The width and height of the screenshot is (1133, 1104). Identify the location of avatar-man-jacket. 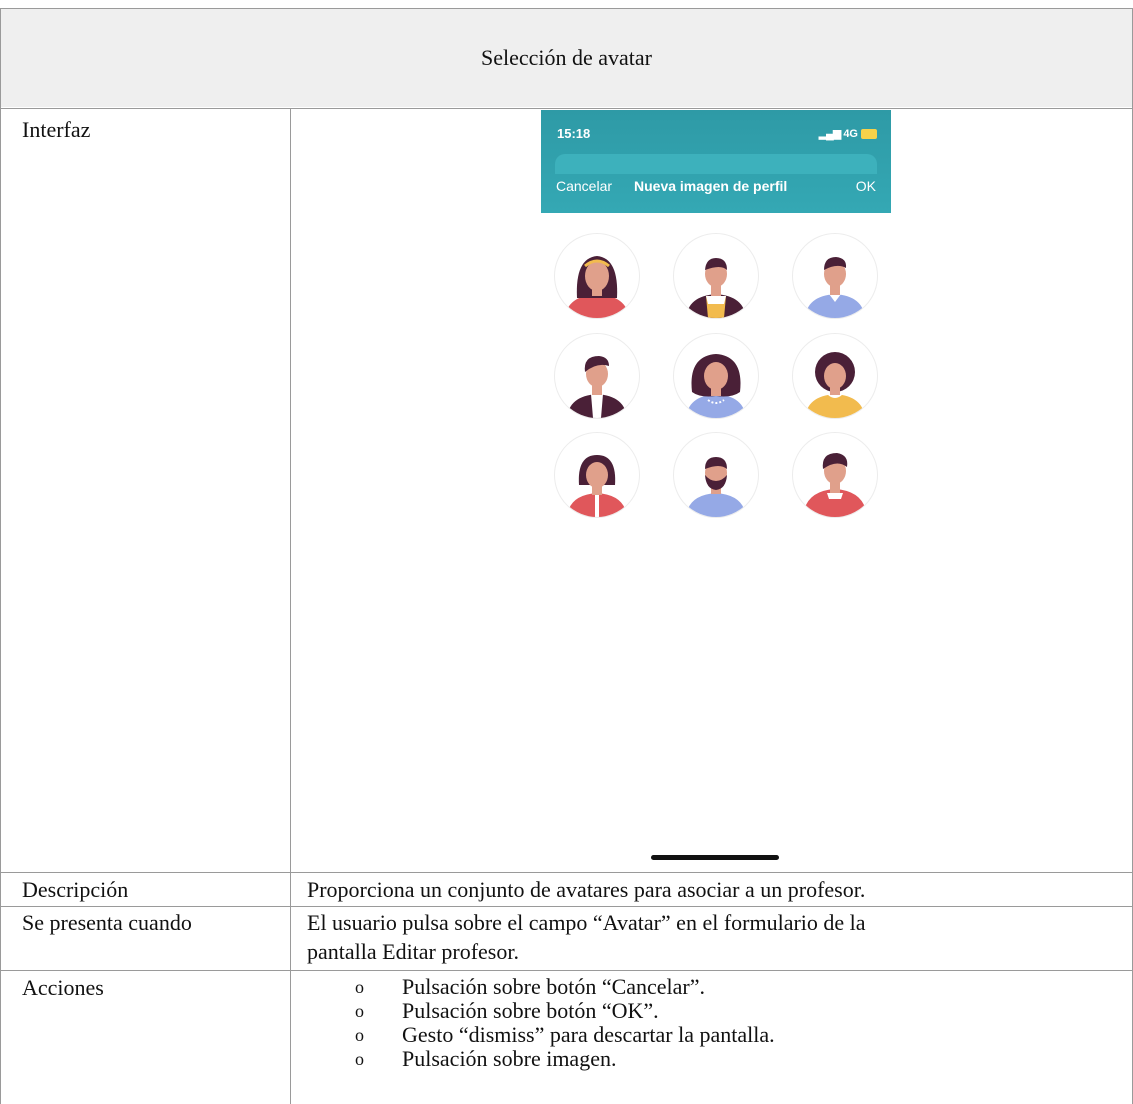
(597, 376).